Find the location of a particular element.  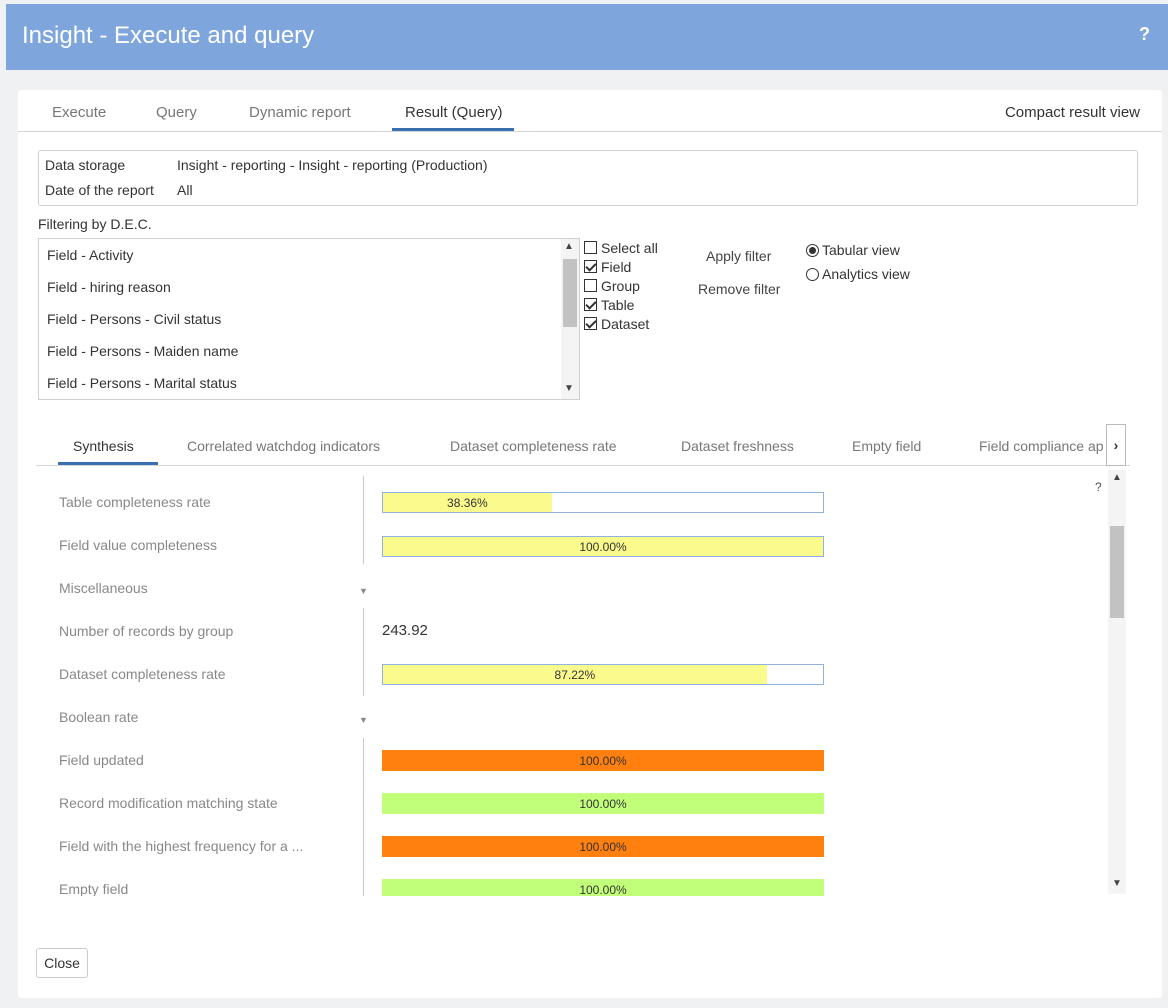

list-item: Field - Persons - Civil status is located at coordinates (134, 319).